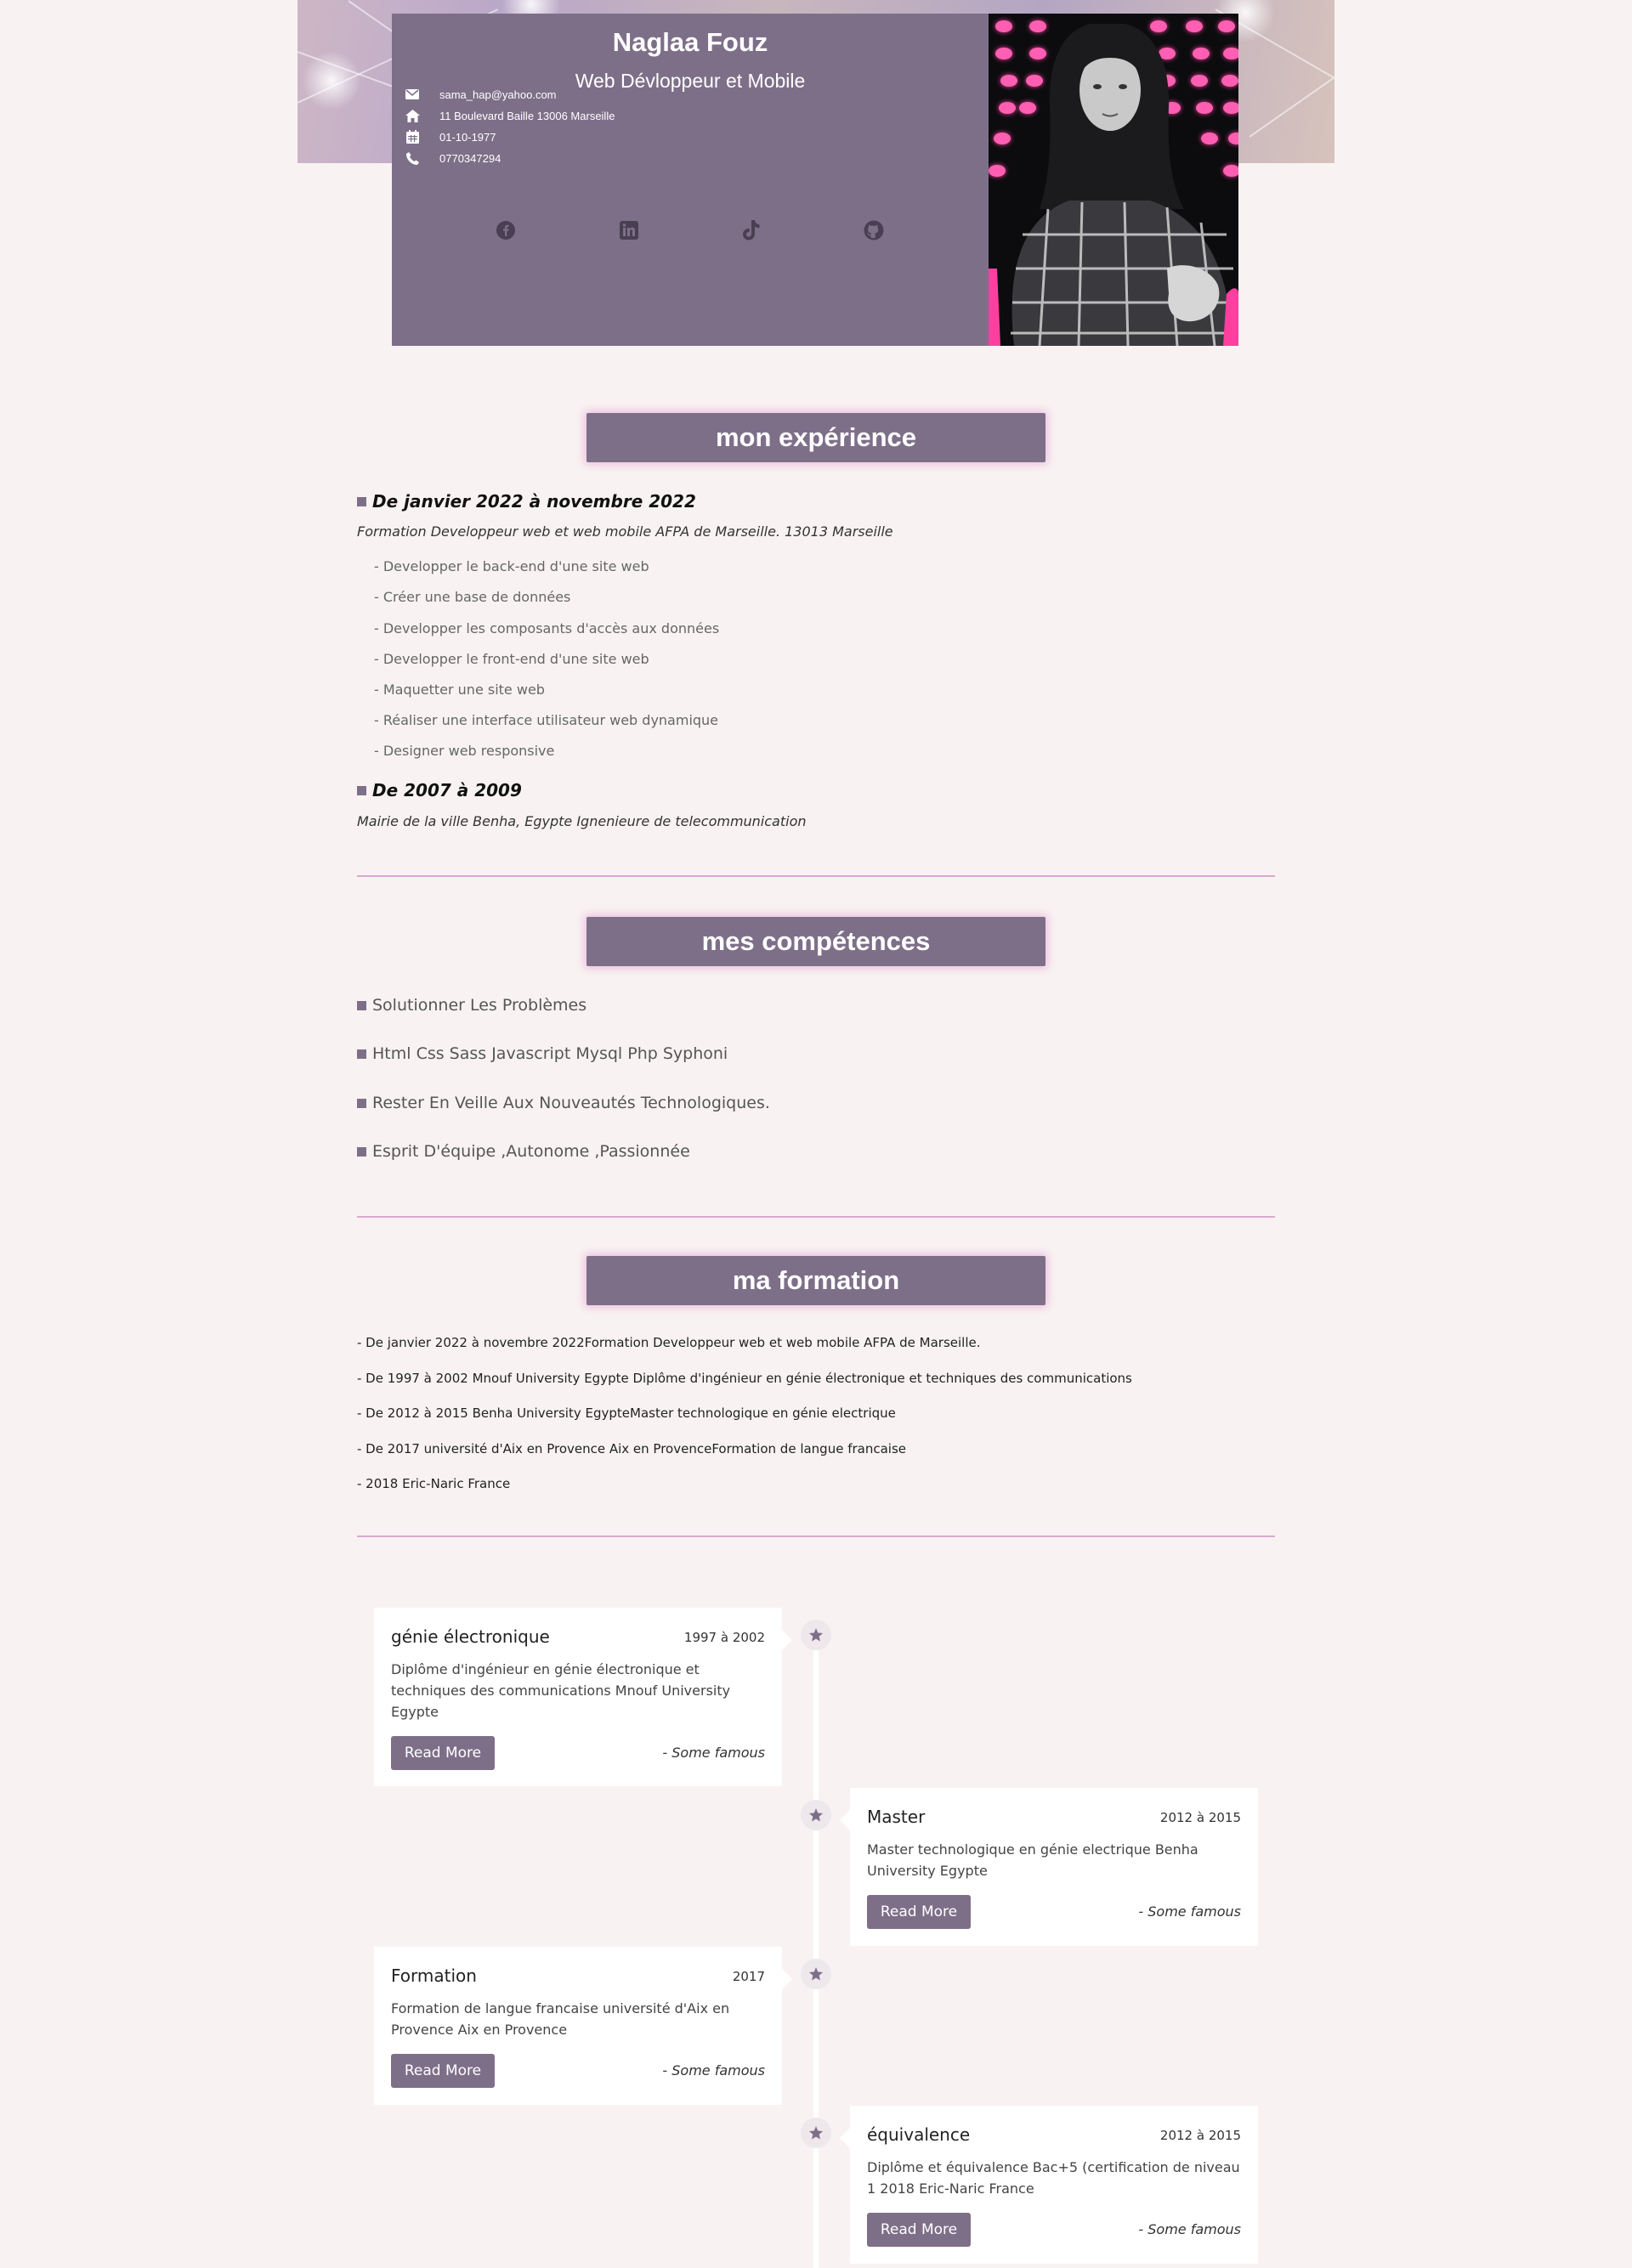 The height and width of the screenshot is (2268, 1632). I want to click on tiktok-icon, so click(751, 231).